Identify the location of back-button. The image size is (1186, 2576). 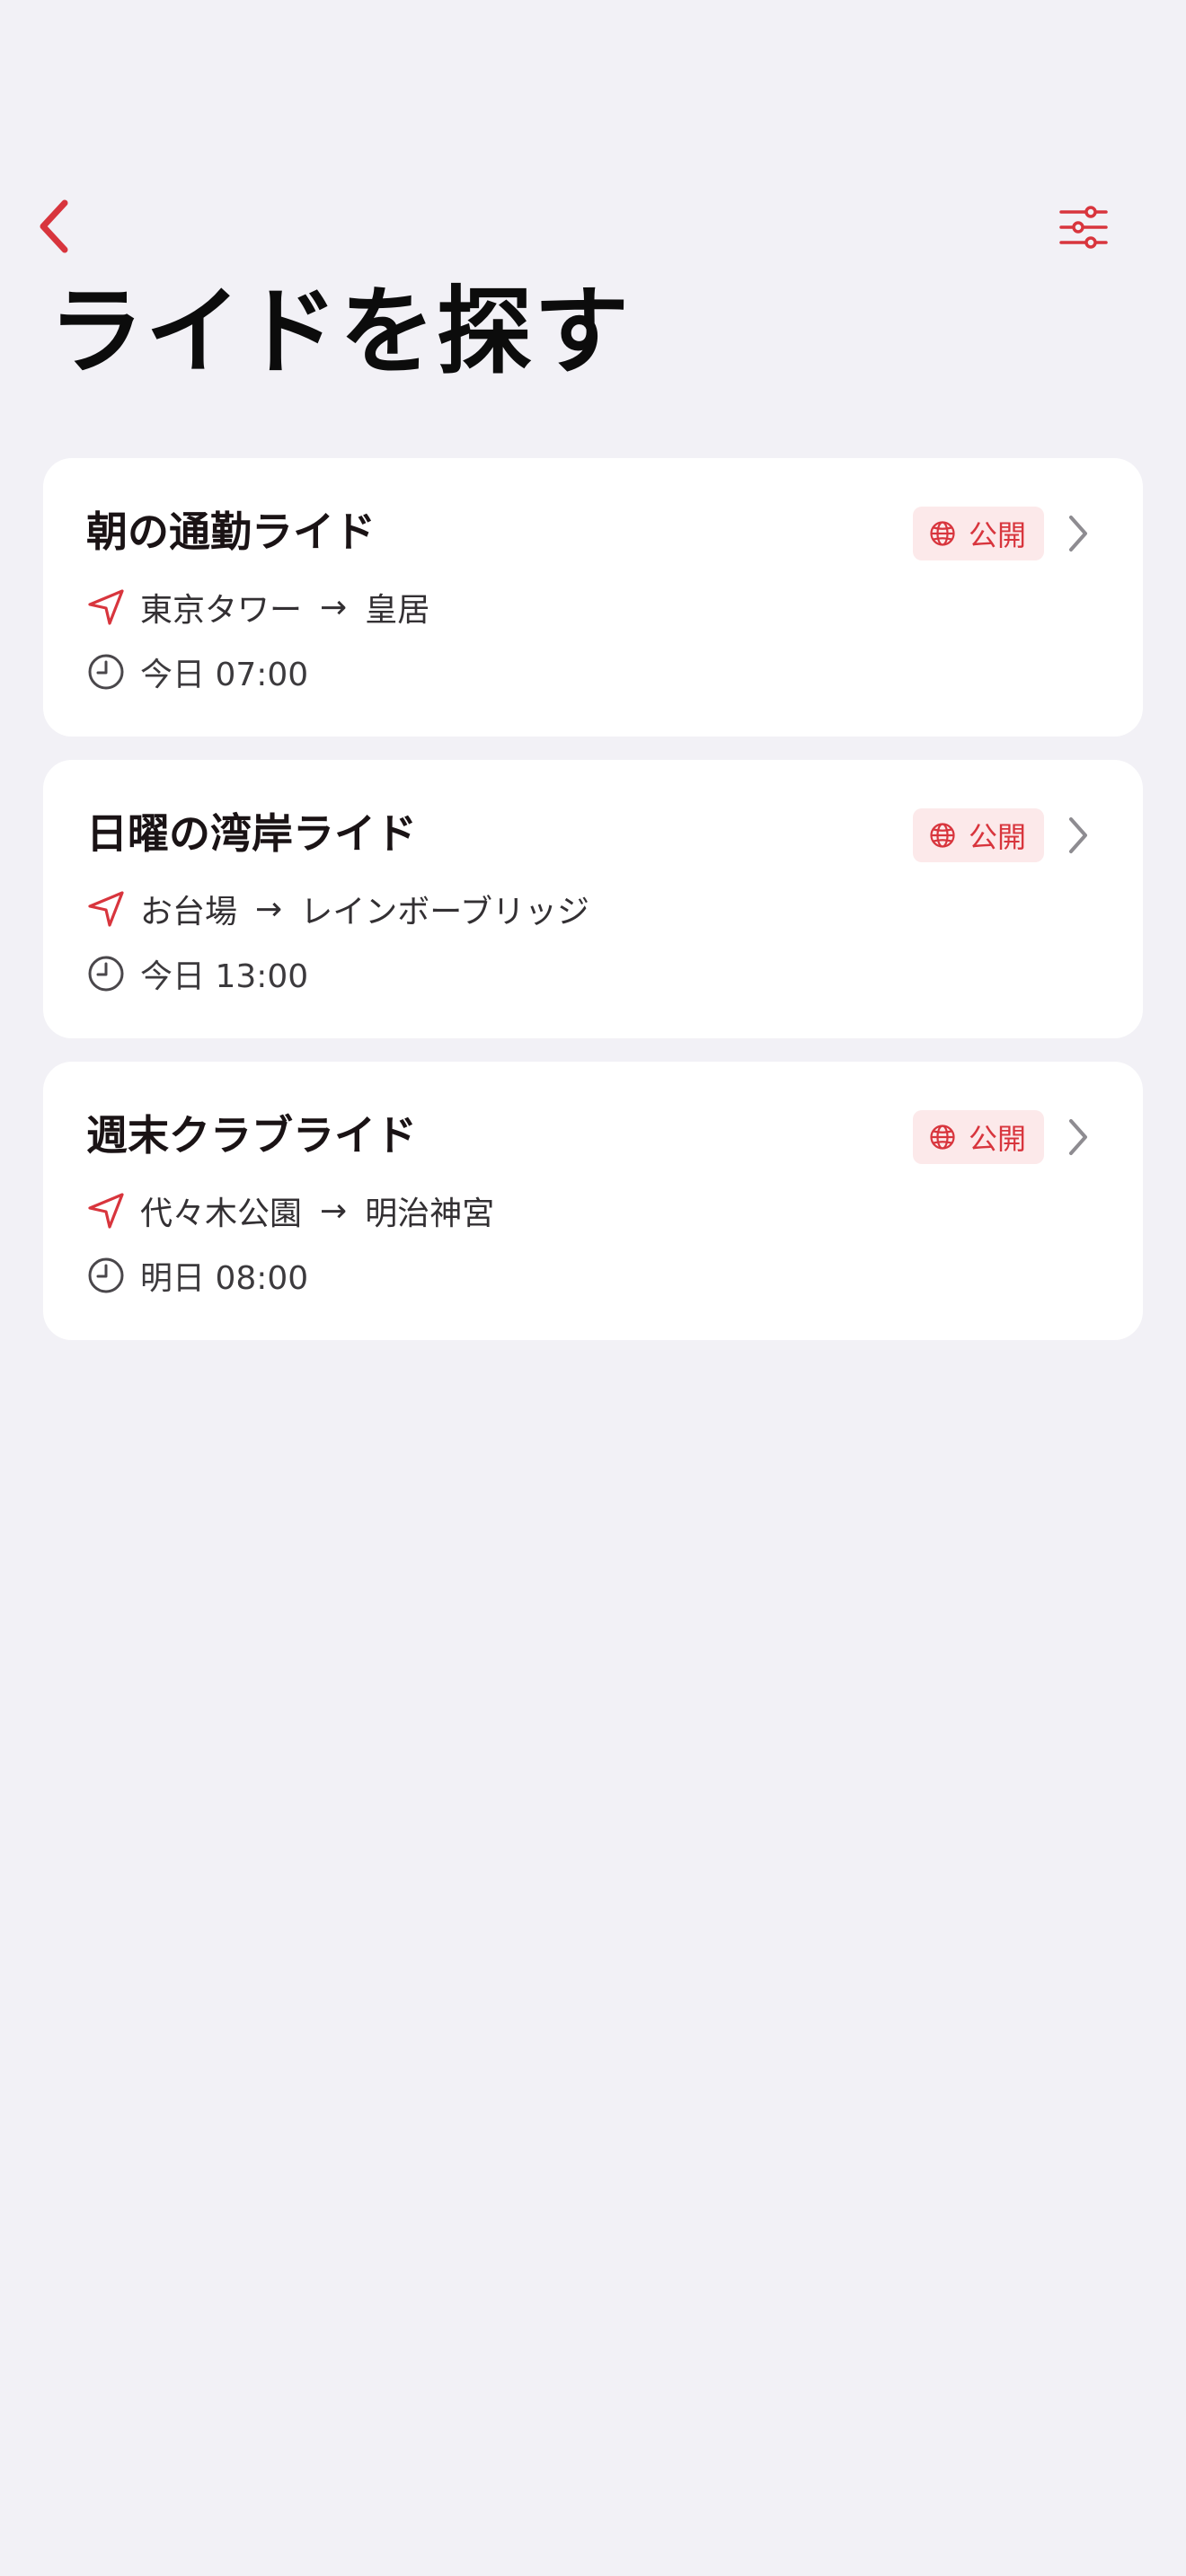
(54, 226).